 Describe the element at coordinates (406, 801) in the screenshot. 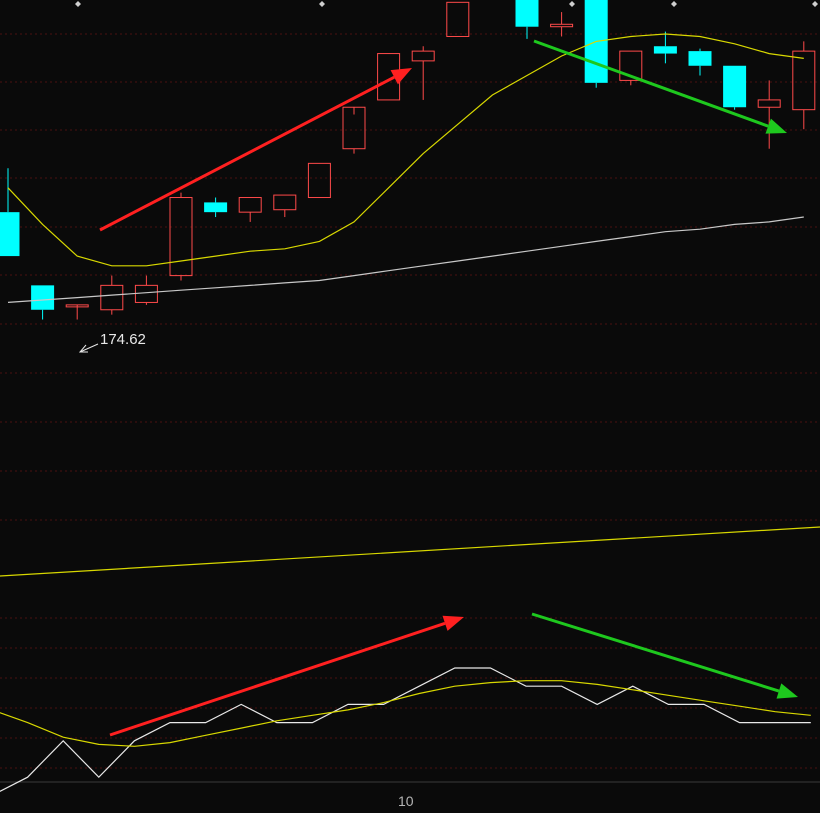

I see `x-axis-tick-label: 10` at that location.